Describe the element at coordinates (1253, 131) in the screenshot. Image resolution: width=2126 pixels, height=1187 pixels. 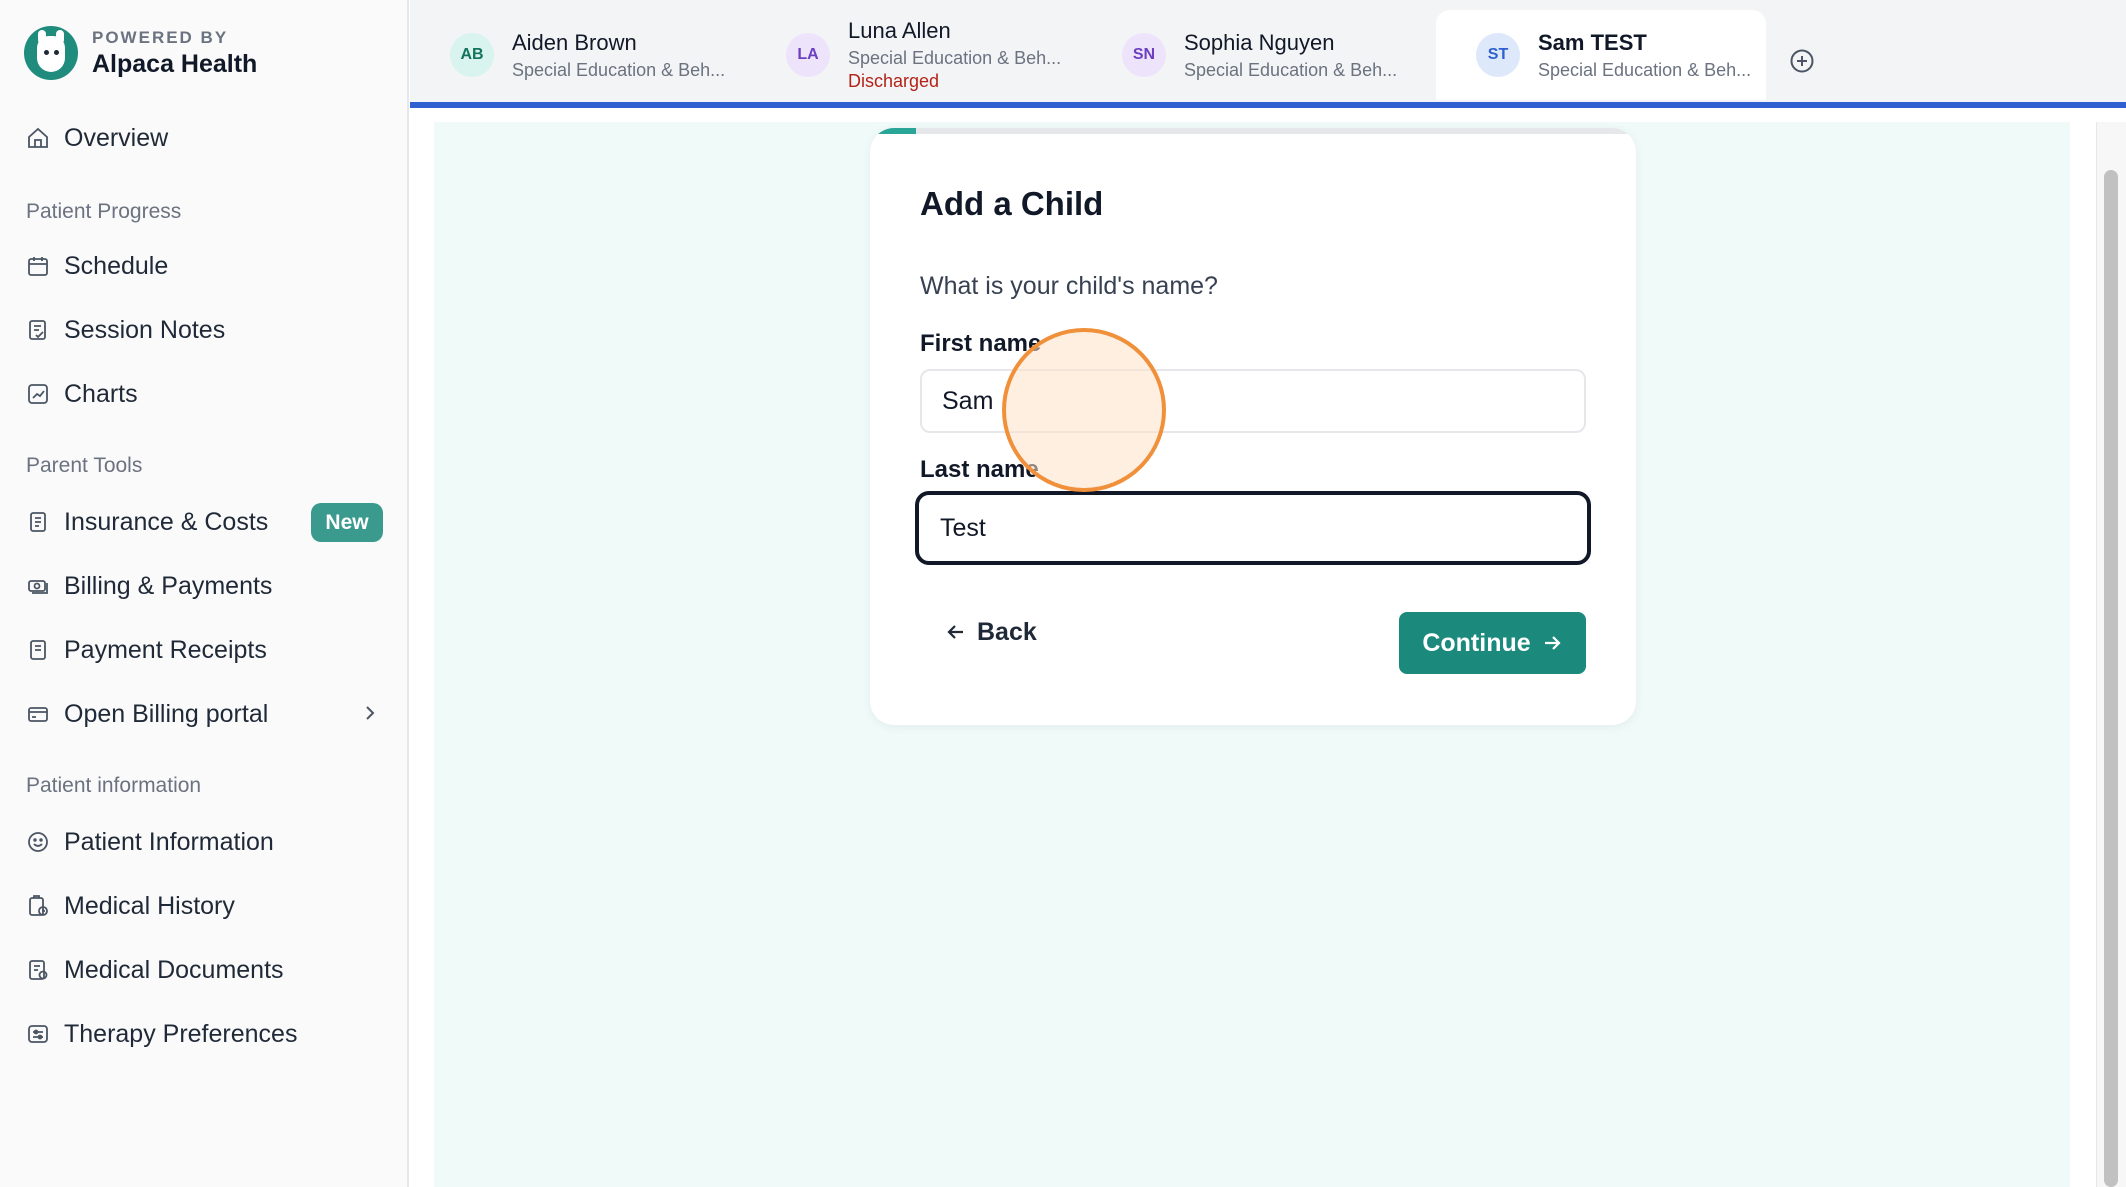
I see `form-progress-track` at that location.